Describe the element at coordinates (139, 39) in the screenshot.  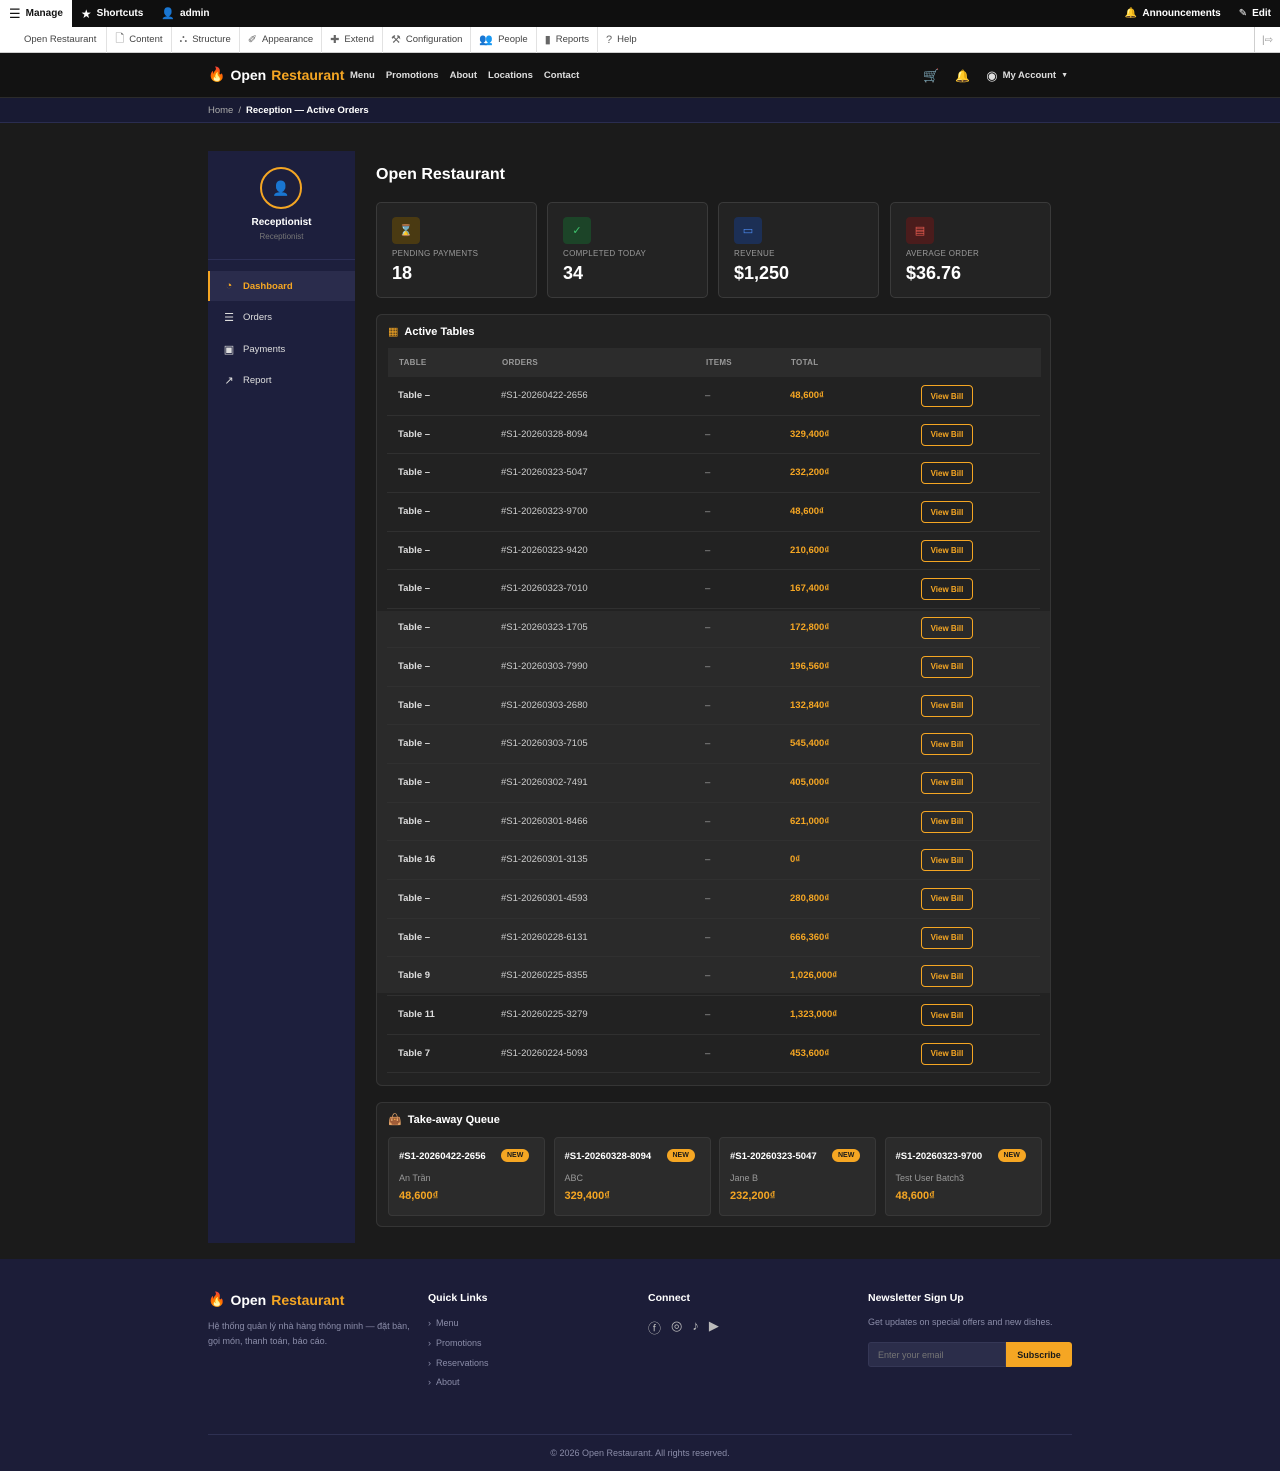
I see `admin-menu-content: 🗋 Content` at that location.